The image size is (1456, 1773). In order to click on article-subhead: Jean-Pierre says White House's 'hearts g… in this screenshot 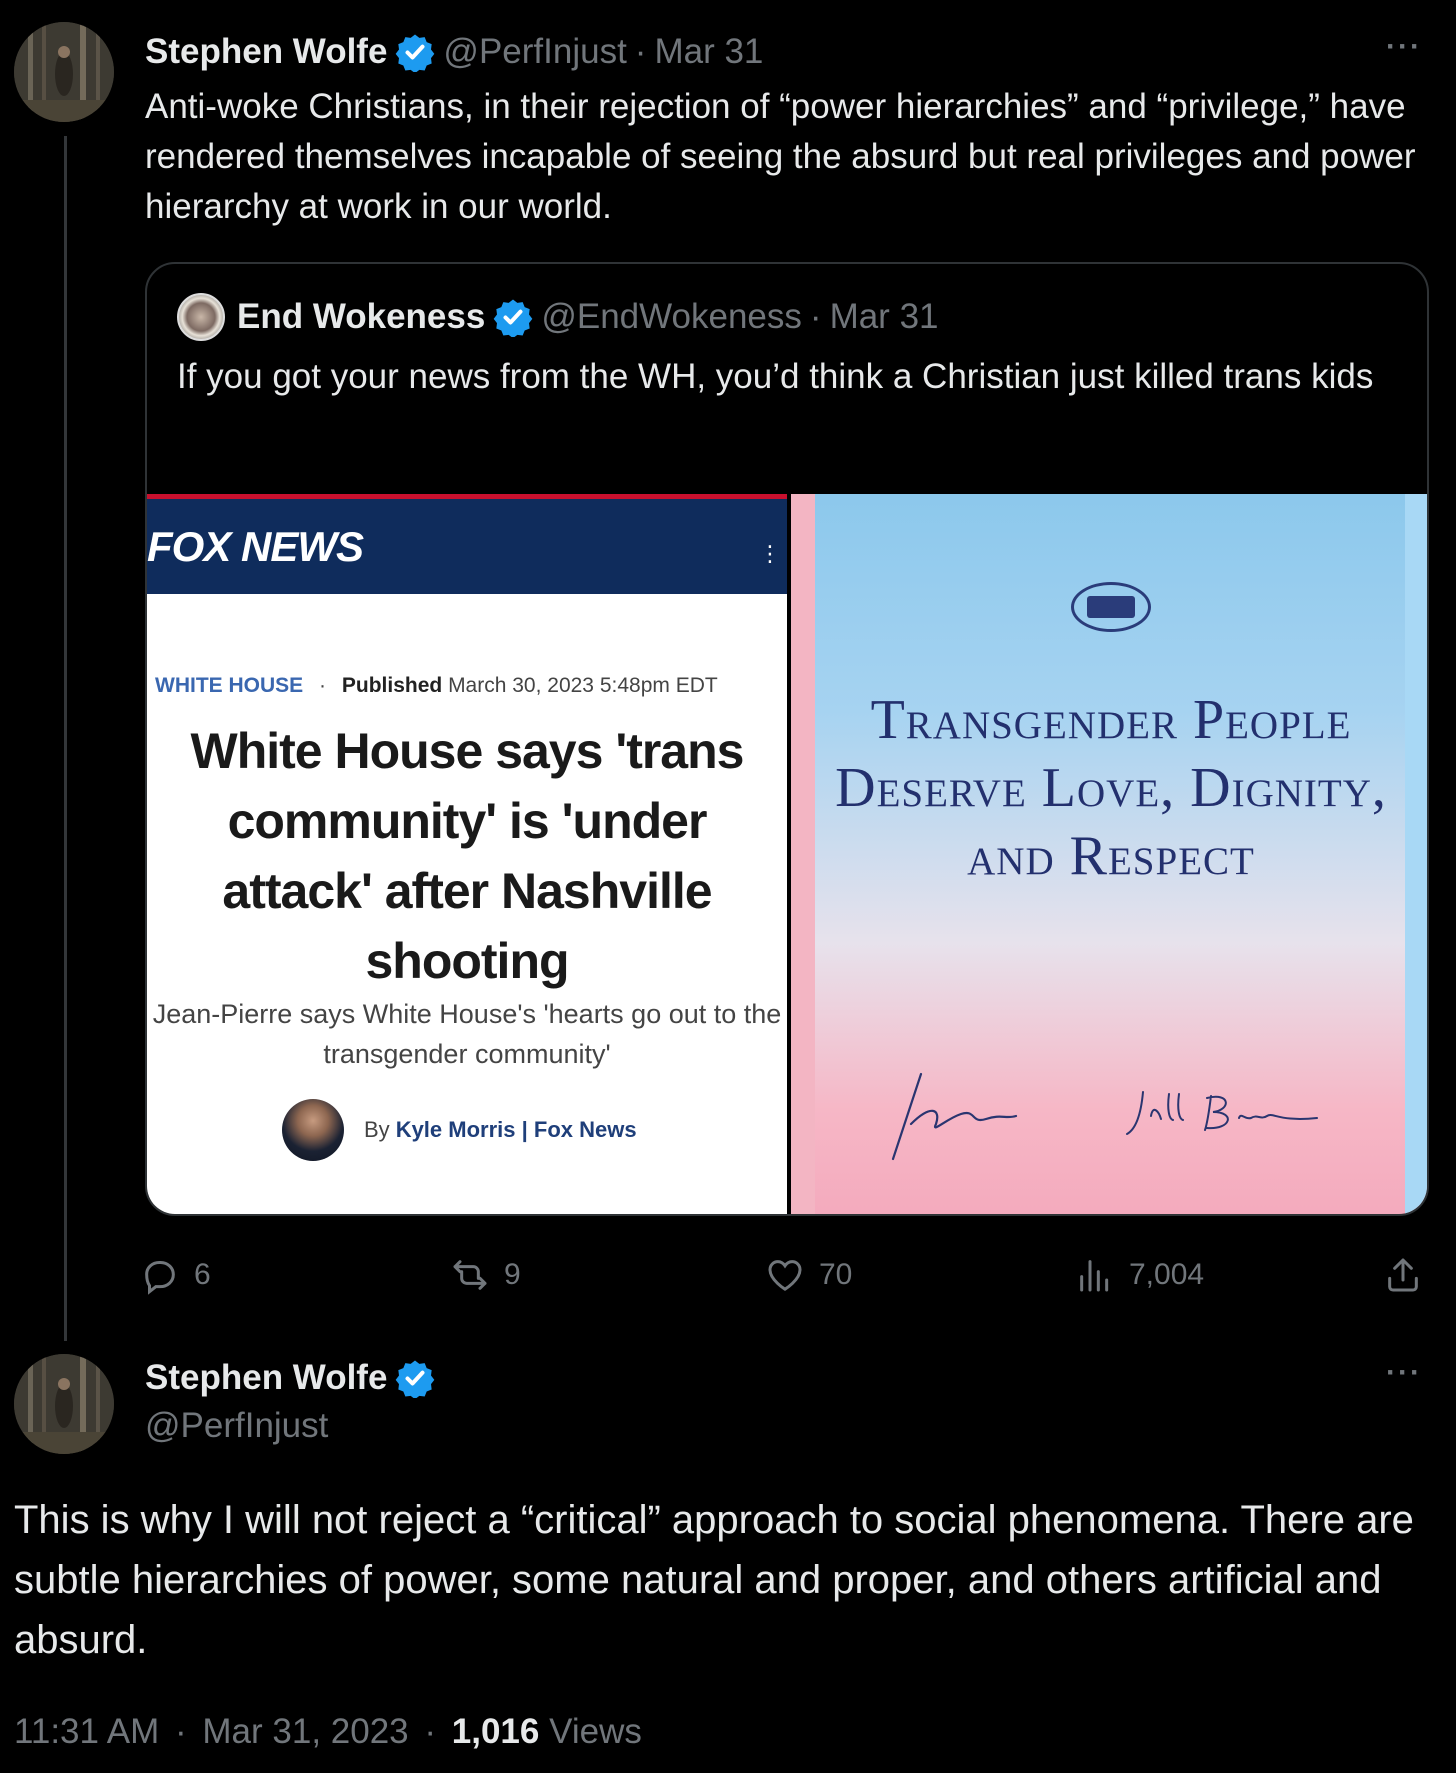, I will do `click(467, 1034)`.